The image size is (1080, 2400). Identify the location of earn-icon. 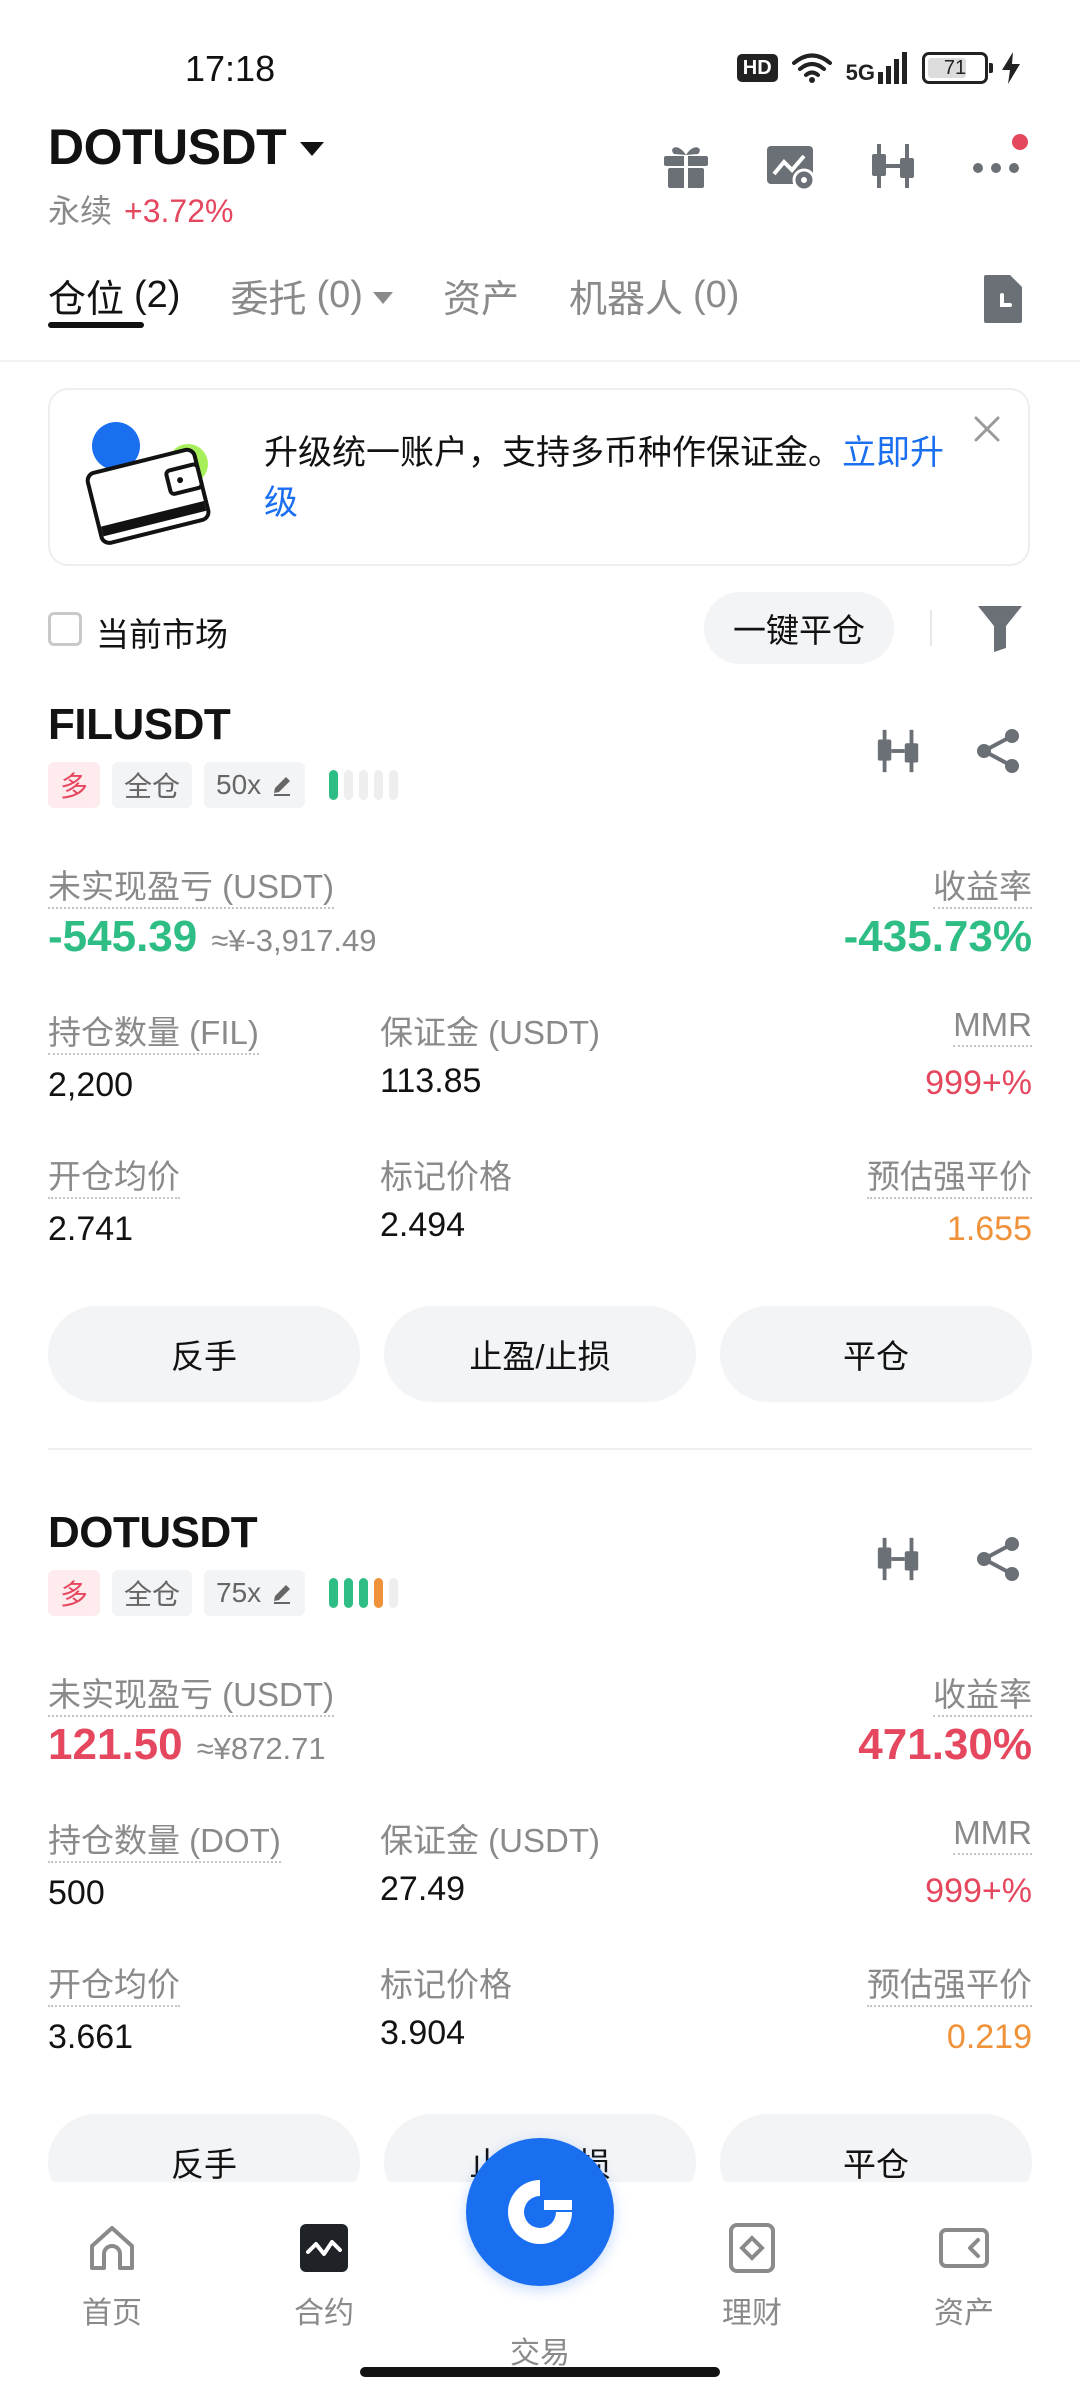
(752, 2248).